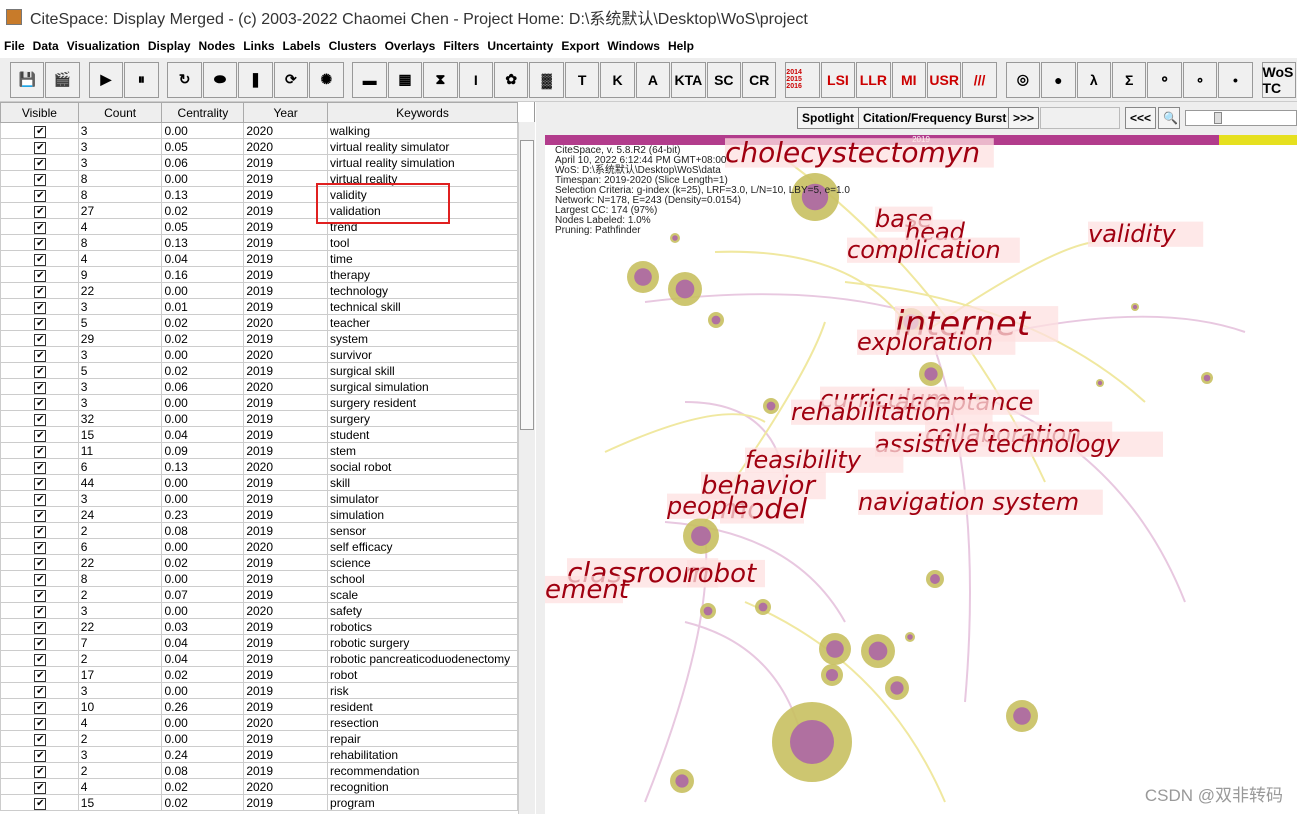  I want to click on node-label: feasibility, so click(803, 460).